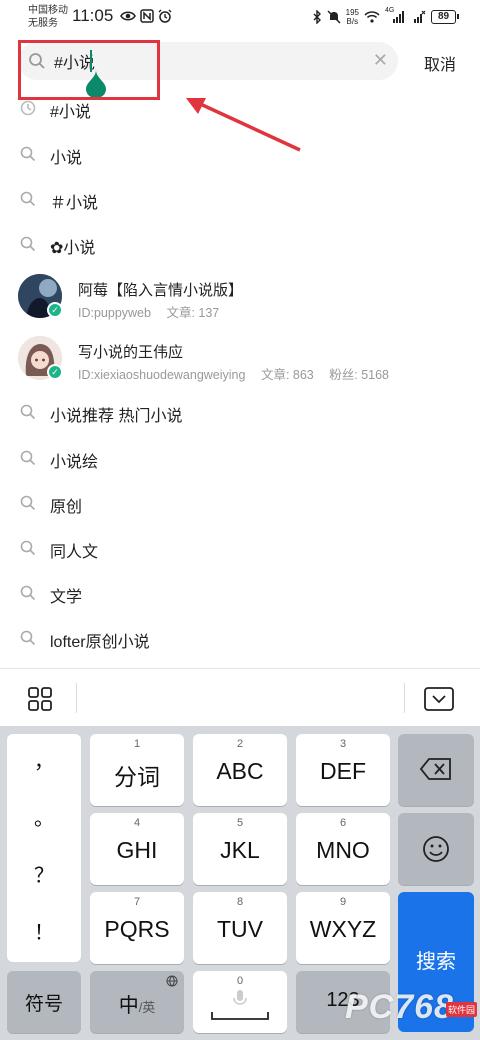 This screenshot has width=480, height=1040. Describe the element at coordinates (165, 16) in the screenshot. I see `alarm-icon` at that location.